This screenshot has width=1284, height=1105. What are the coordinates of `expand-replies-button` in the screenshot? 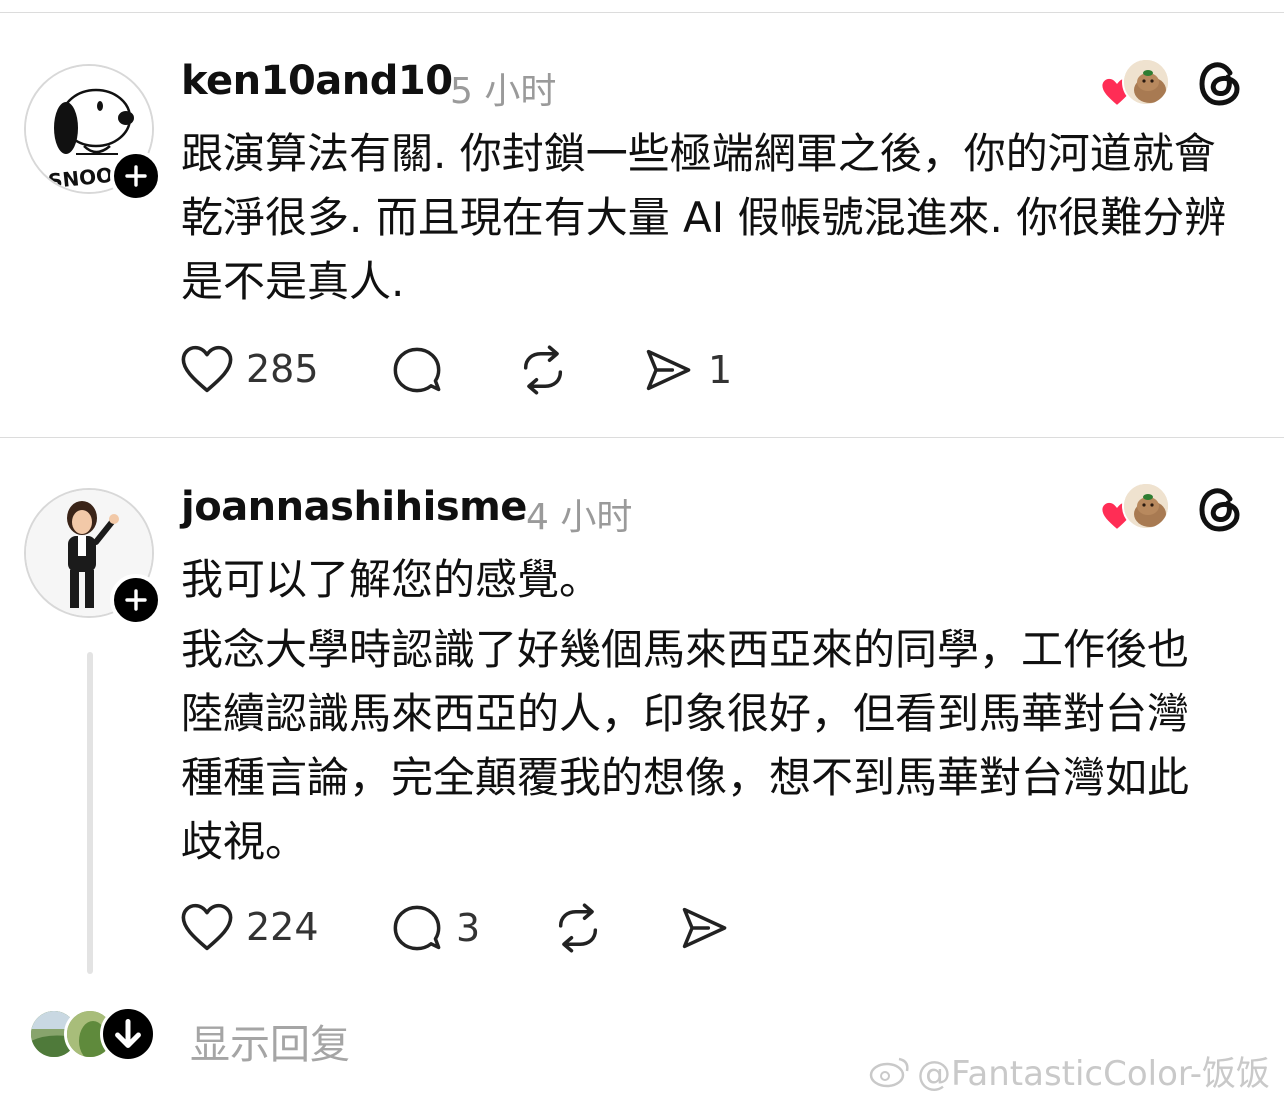 It's located at (128, 1034).